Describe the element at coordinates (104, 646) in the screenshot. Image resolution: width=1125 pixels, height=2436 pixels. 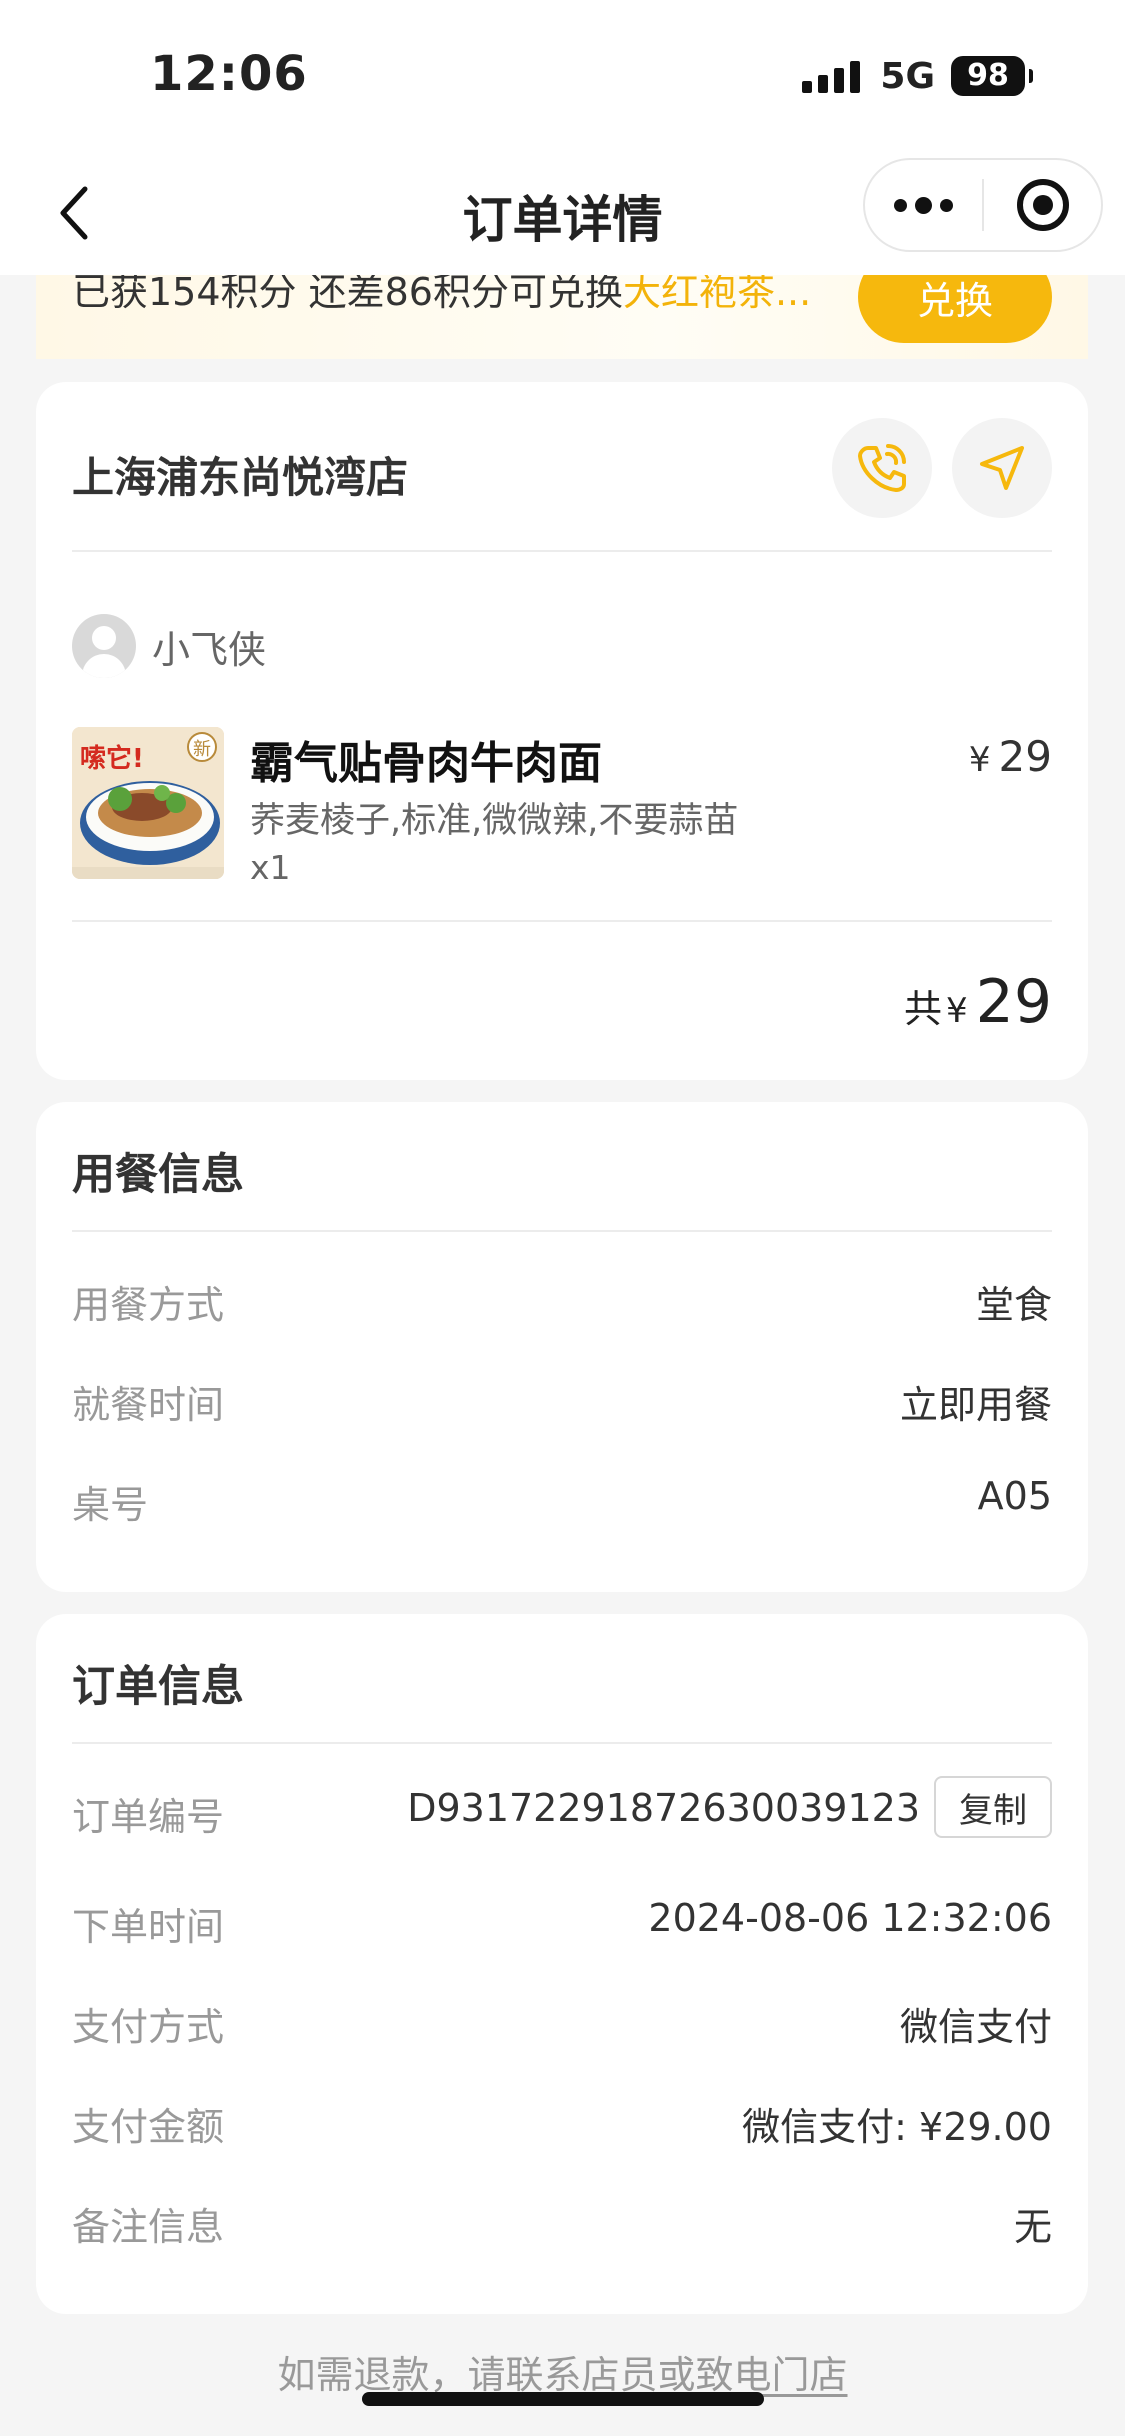
I see `avatar` at that location.